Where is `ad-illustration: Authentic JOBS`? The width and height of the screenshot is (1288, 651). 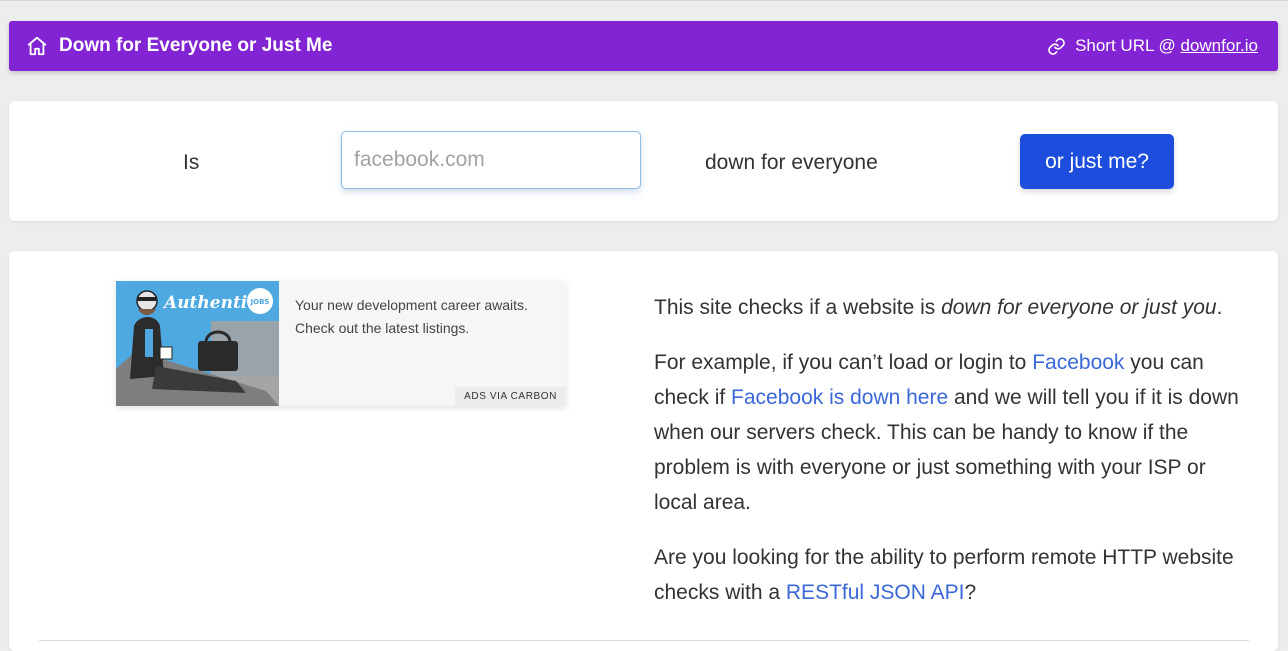 ad-illustration: Authentic JOBS is located at coordinates (197, 343).